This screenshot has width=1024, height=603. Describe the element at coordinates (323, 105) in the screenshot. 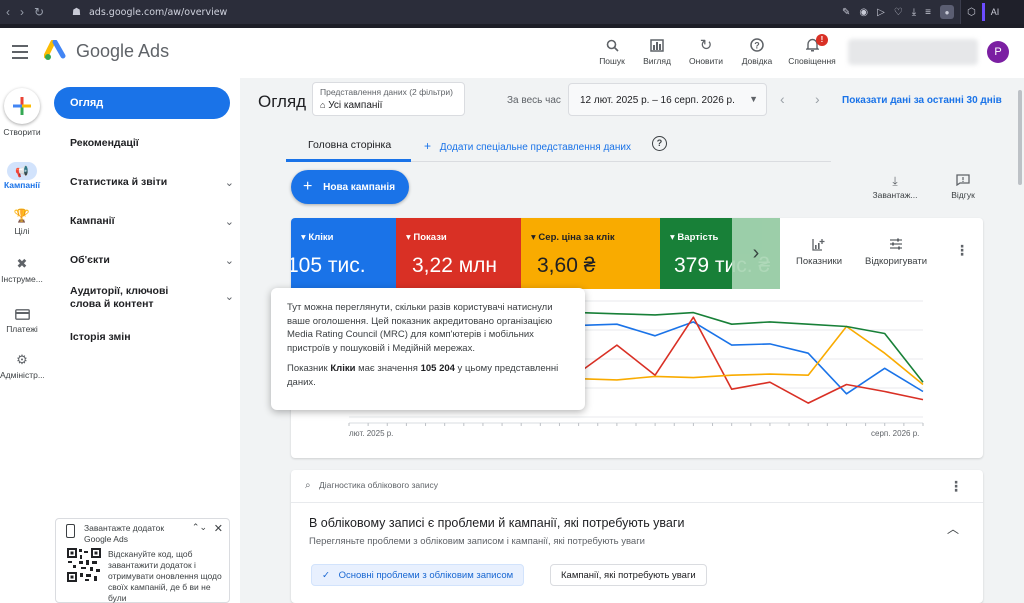

I see `home-icon: ⌂` at that location.